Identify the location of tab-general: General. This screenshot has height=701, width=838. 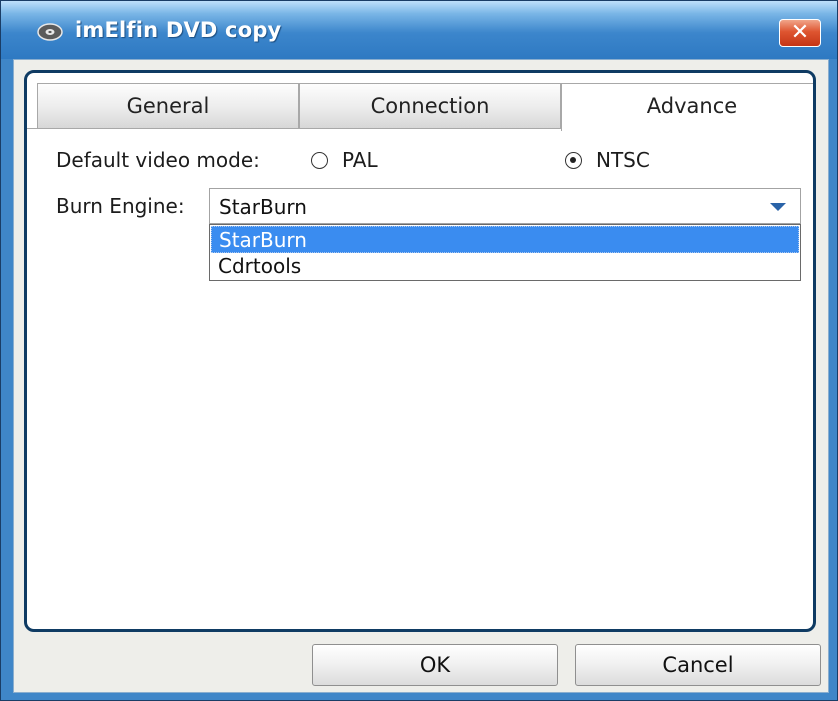
(168, 106).